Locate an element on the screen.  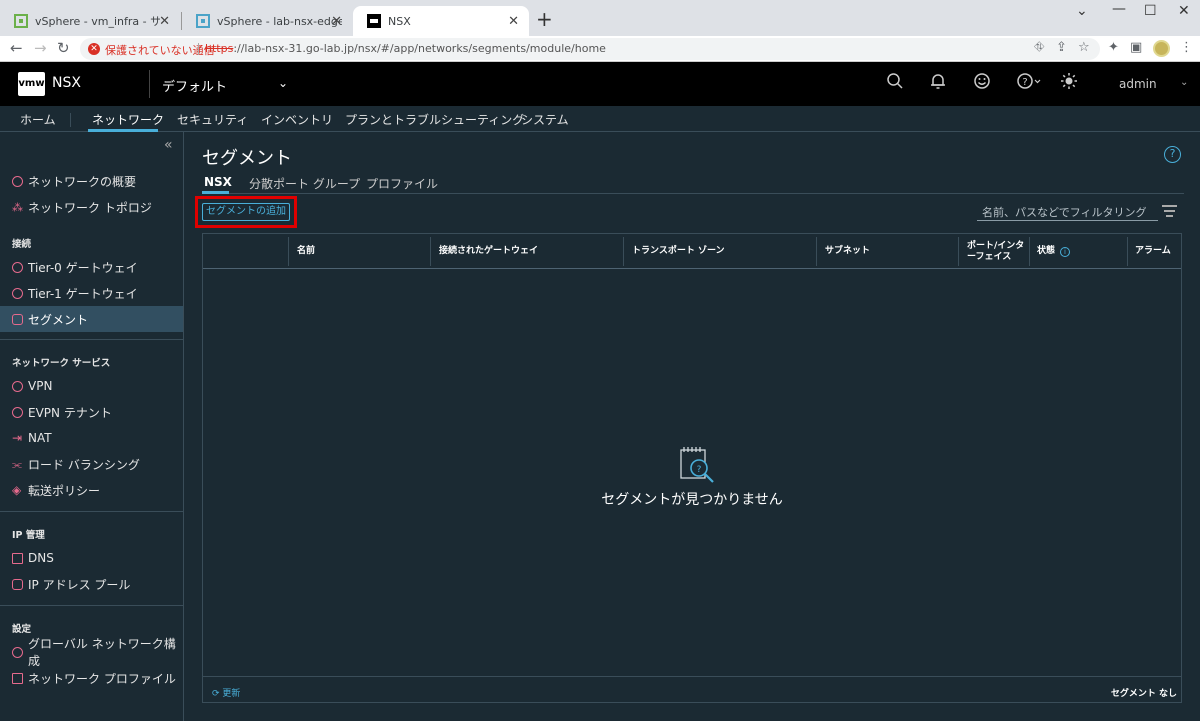
theme-sun-icon is located at coordinates (1069, 84).